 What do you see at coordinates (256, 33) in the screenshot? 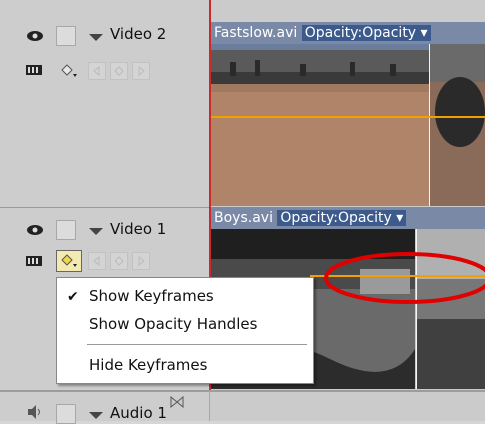
I see `clip-name: Fastslow.avi` at bounding box center [256, 33].